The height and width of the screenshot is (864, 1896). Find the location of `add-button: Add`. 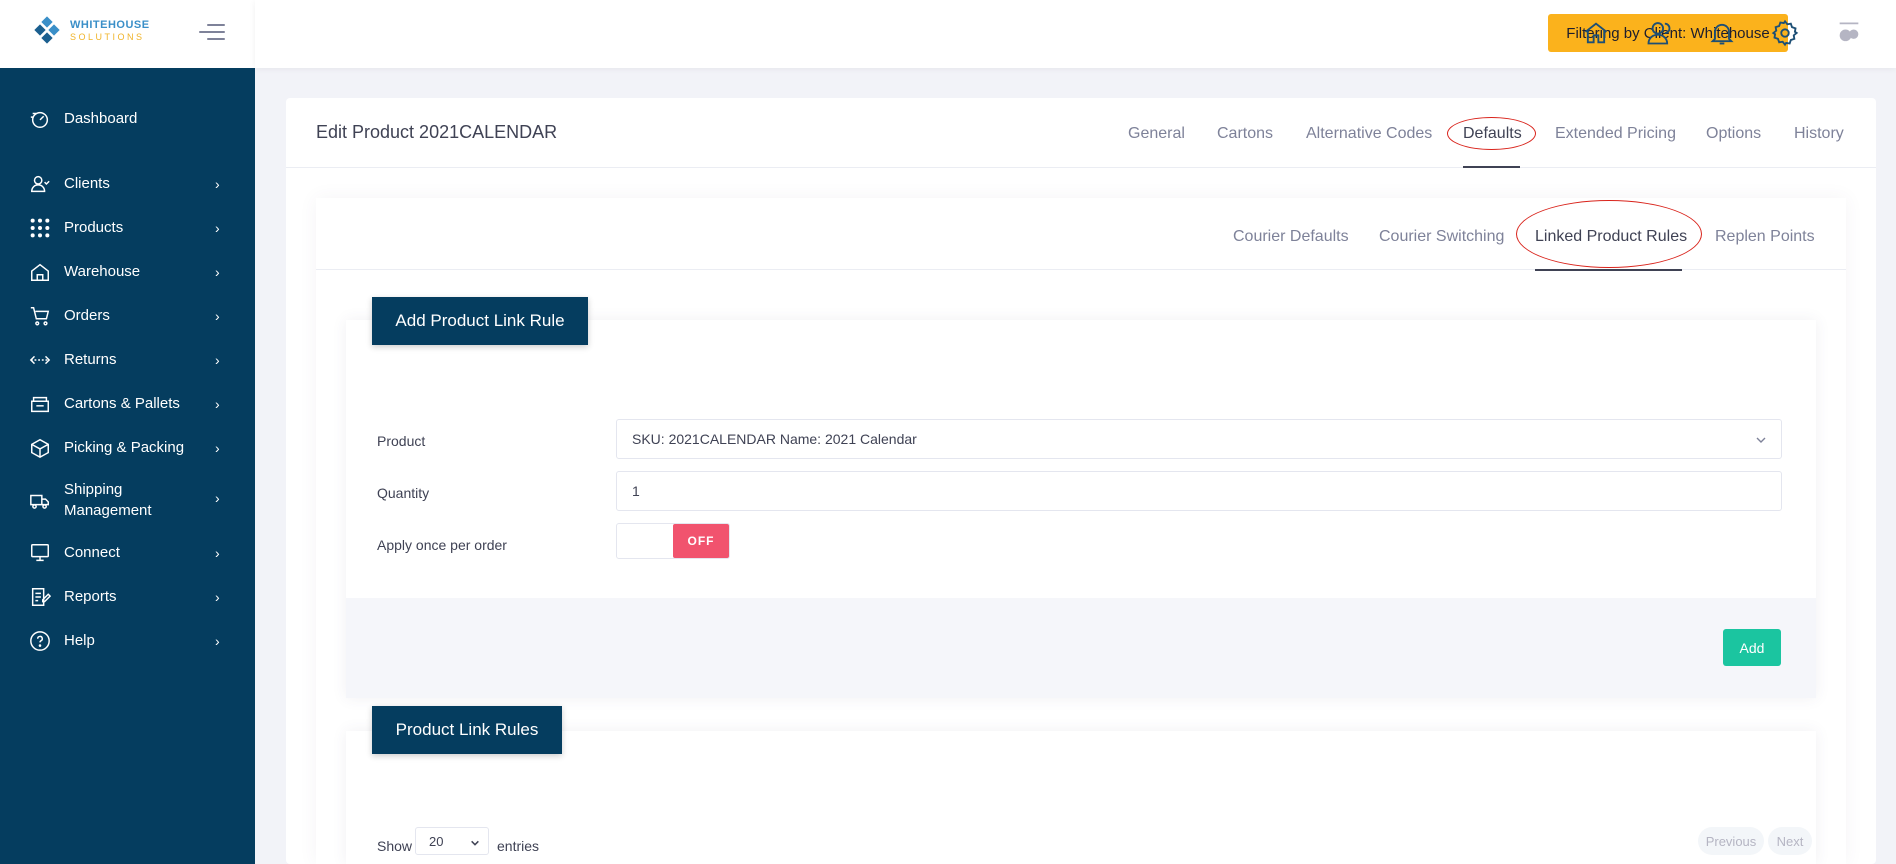

add-button: Add is located at coordinates (1752, 647).